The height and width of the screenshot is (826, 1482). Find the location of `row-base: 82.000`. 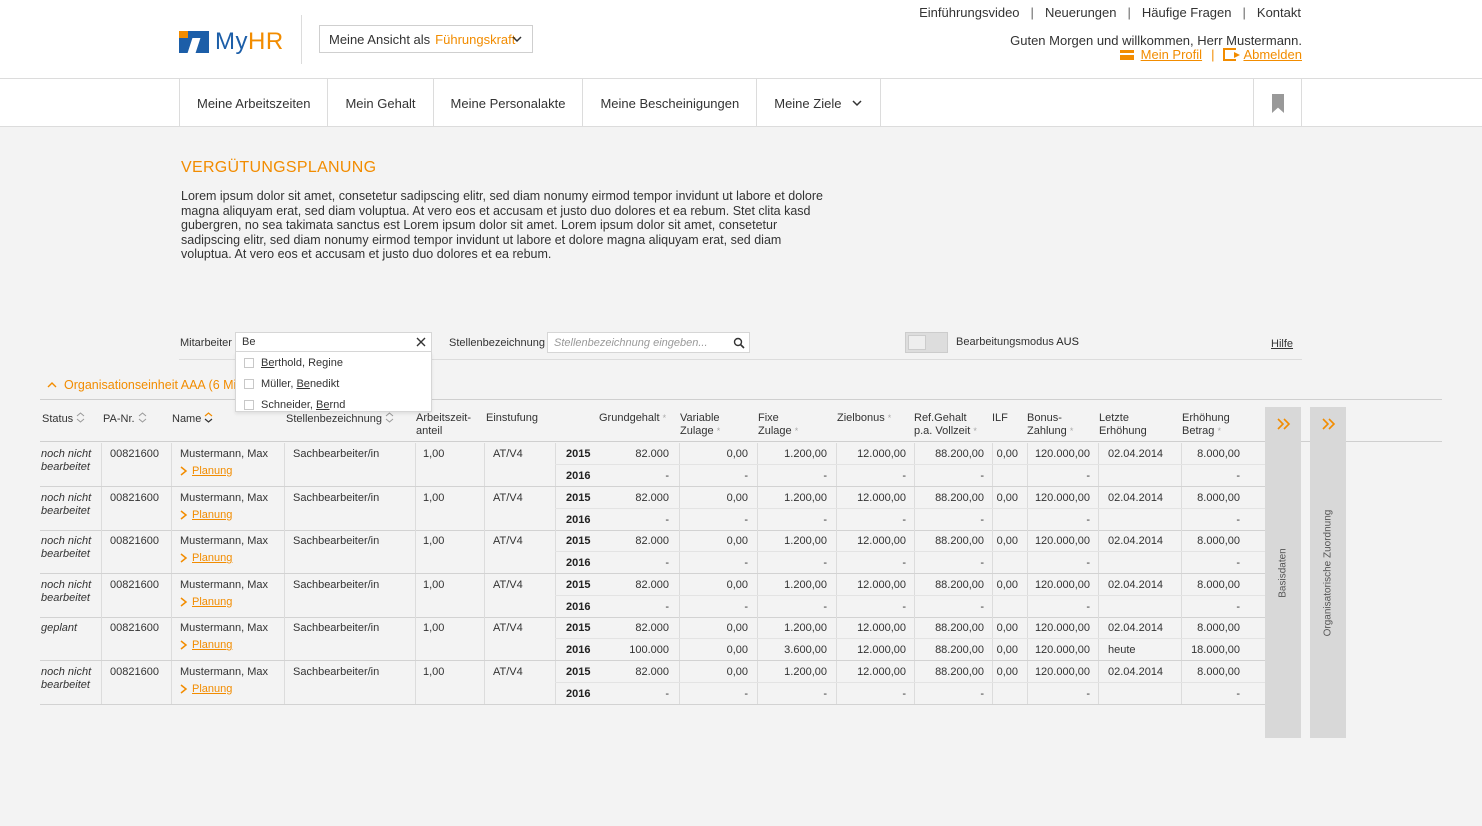

row-base: 82.000 is located at coordinates (652, 628).